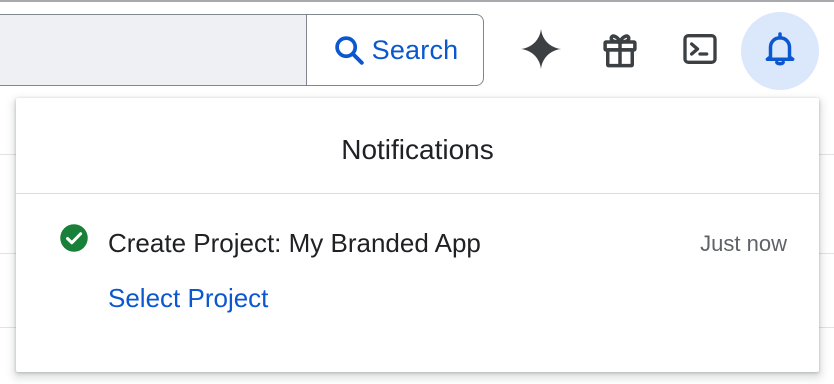  Describe the element at coordinates (743, 243) in the screenshot. I see `notification-time: Just now` at that location.